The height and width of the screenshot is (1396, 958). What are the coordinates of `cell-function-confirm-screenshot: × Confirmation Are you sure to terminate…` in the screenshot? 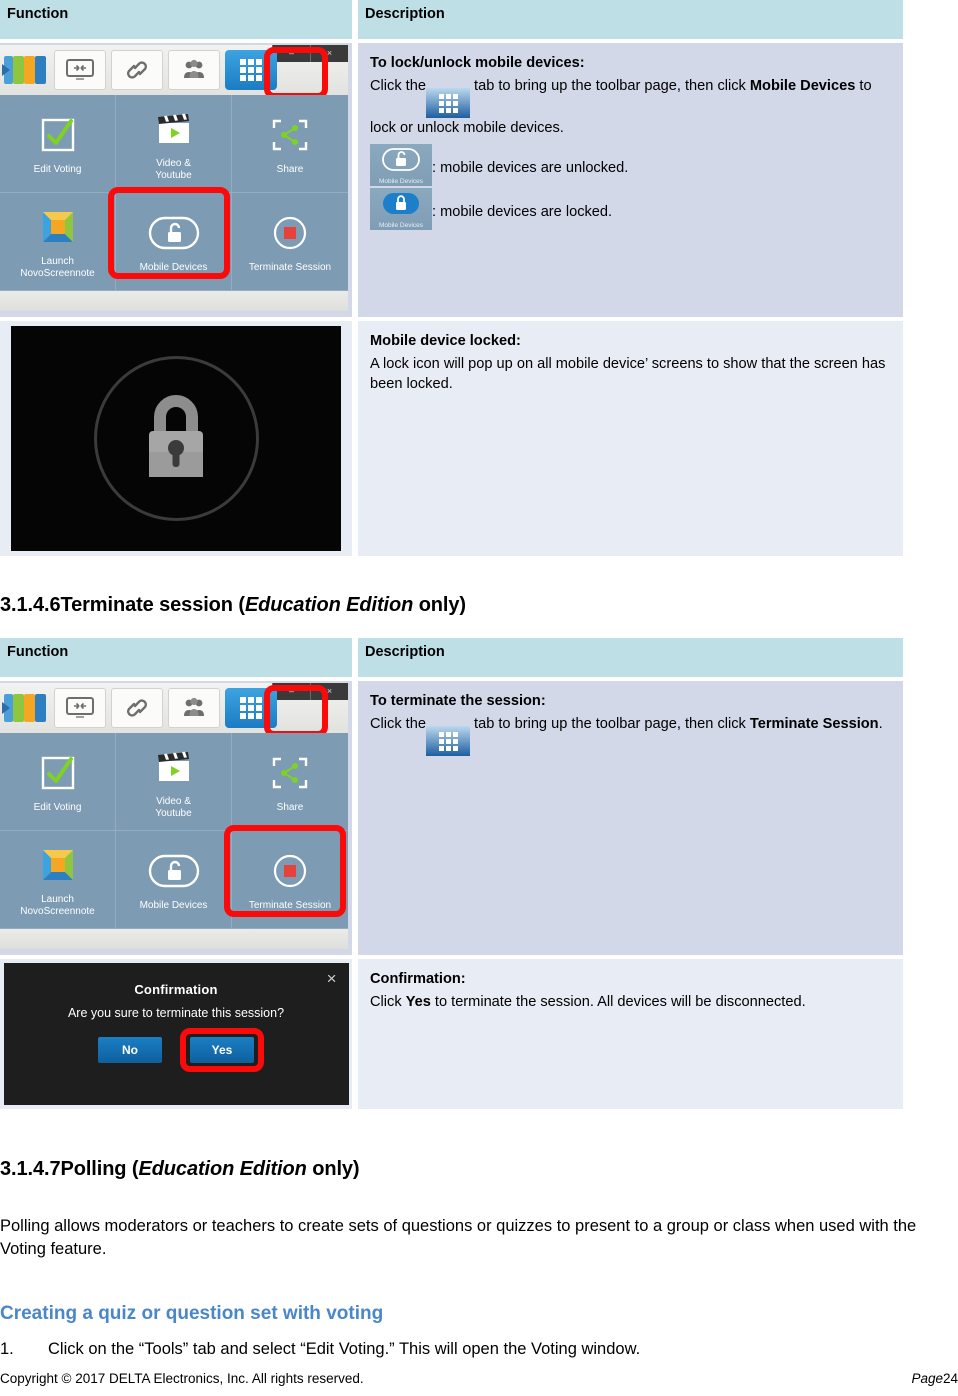 It's located at (176, 1034).